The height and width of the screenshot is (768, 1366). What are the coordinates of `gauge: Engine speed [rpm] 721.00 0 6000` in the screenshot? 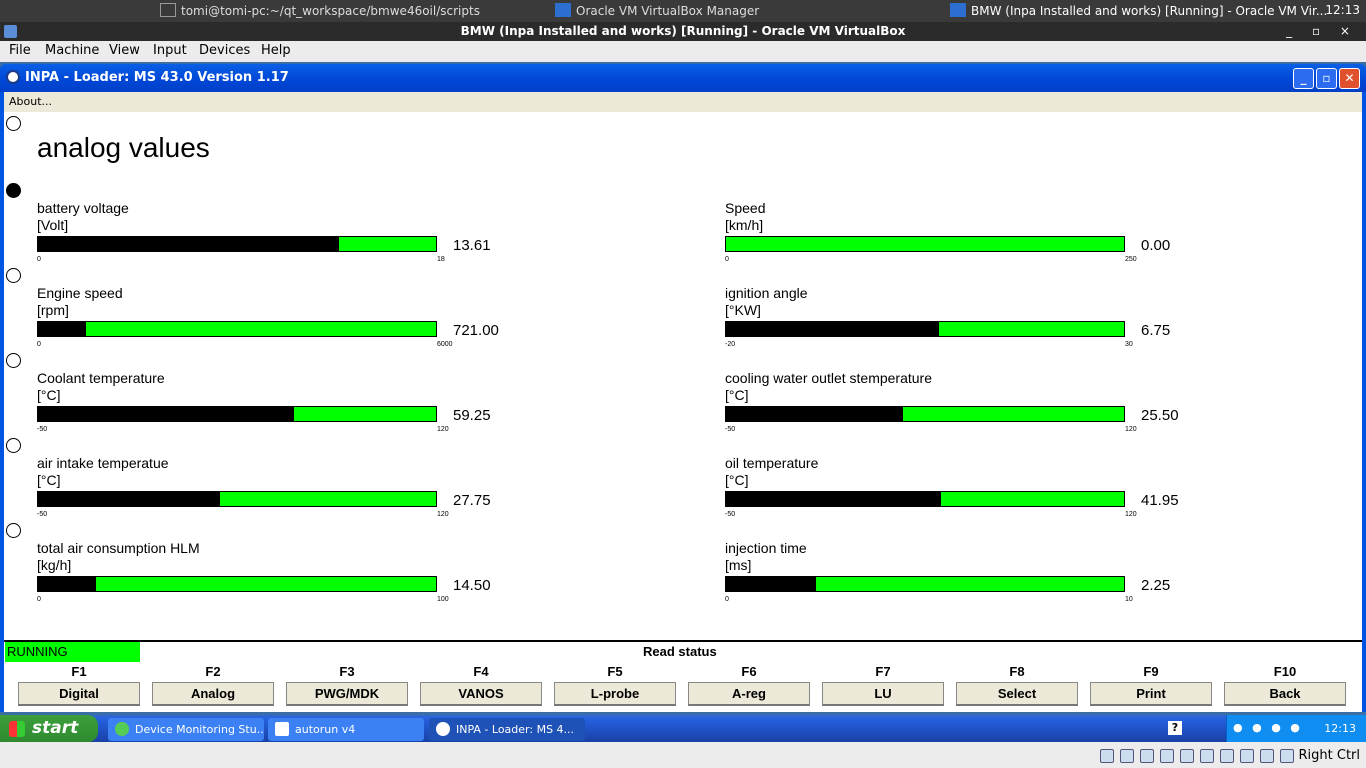 It's located at (287, 325).